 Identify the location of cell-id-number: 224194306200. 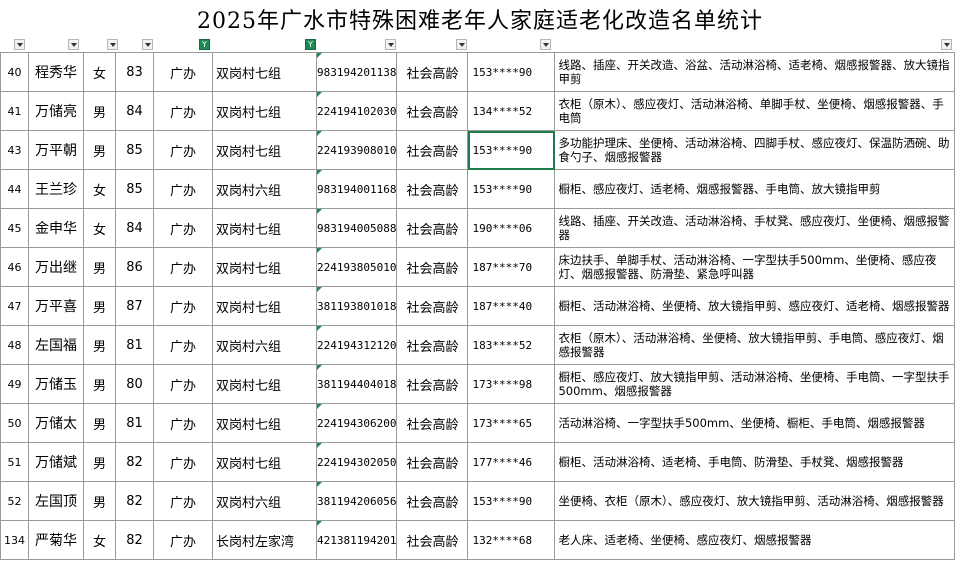
(356, 423).